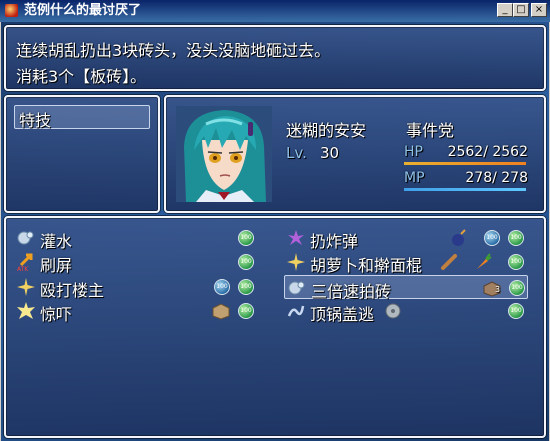  Describe the element at coordinates (35, 120) in the screenshot. I see `skill-type-label: 特技` at that location.